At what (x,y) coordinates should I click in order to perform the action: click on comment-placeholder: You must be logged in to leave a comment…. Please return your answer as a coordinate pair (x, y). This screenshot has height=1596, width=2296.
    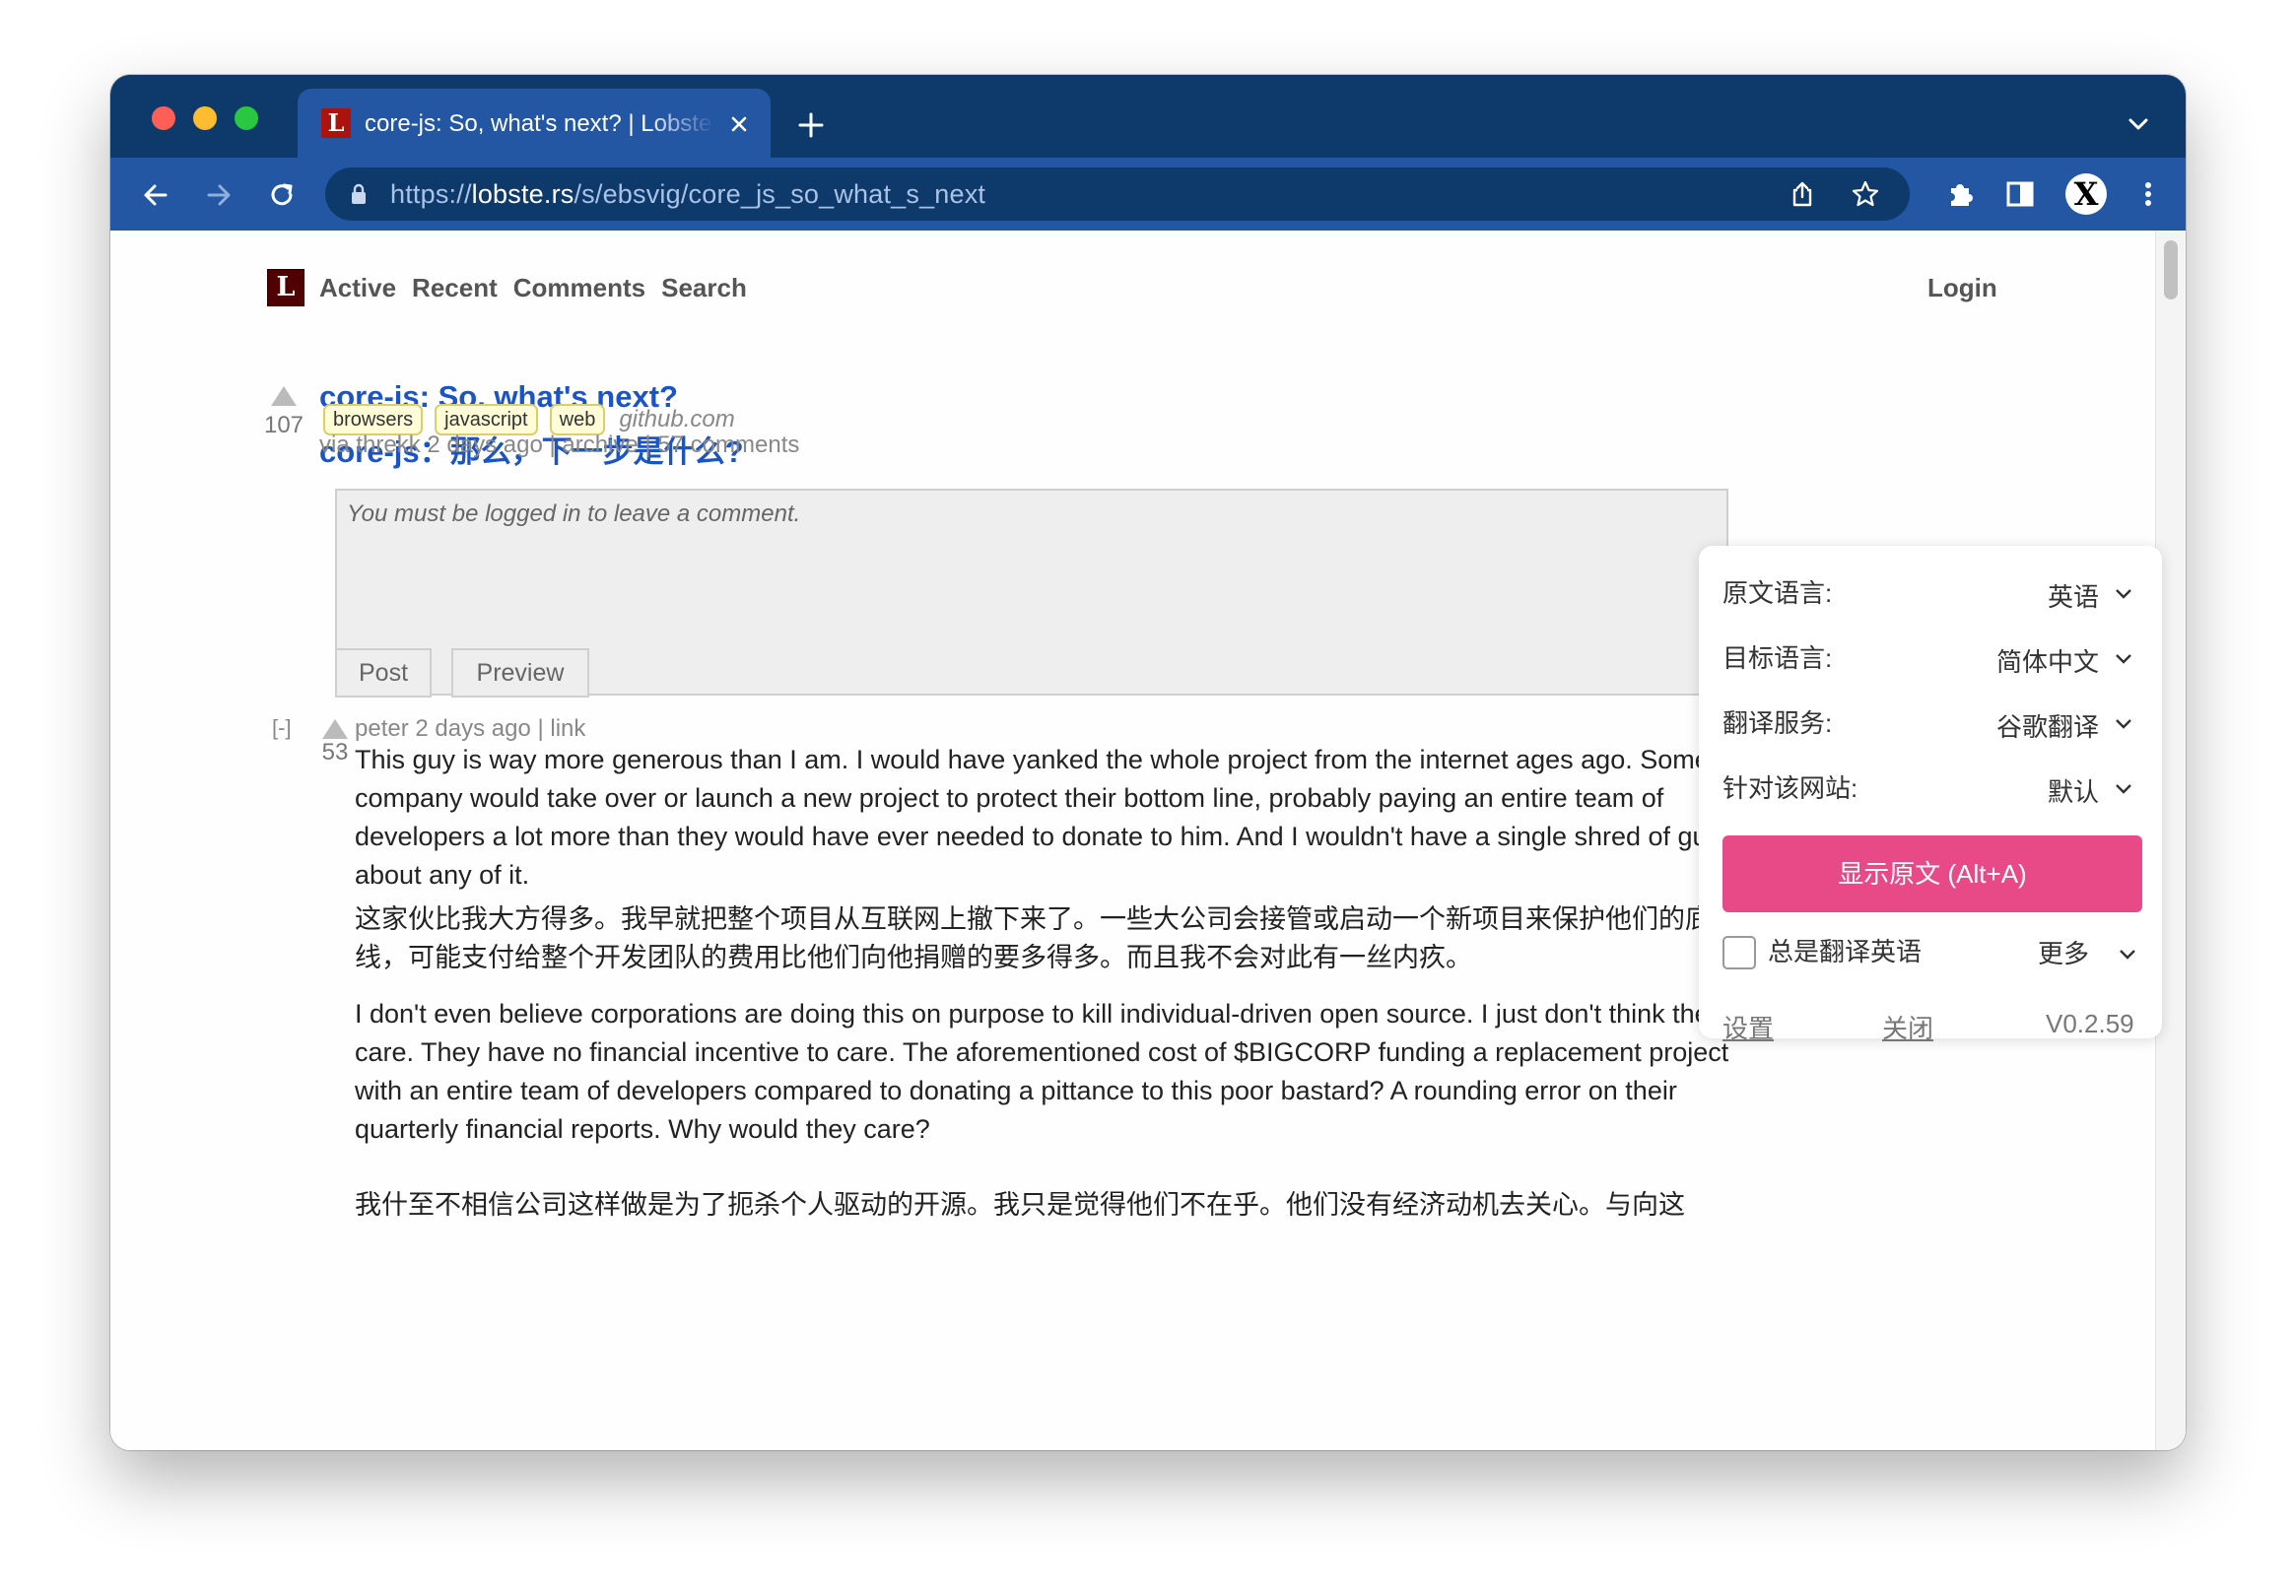
    Looking at the image, I should click on (574, 514).